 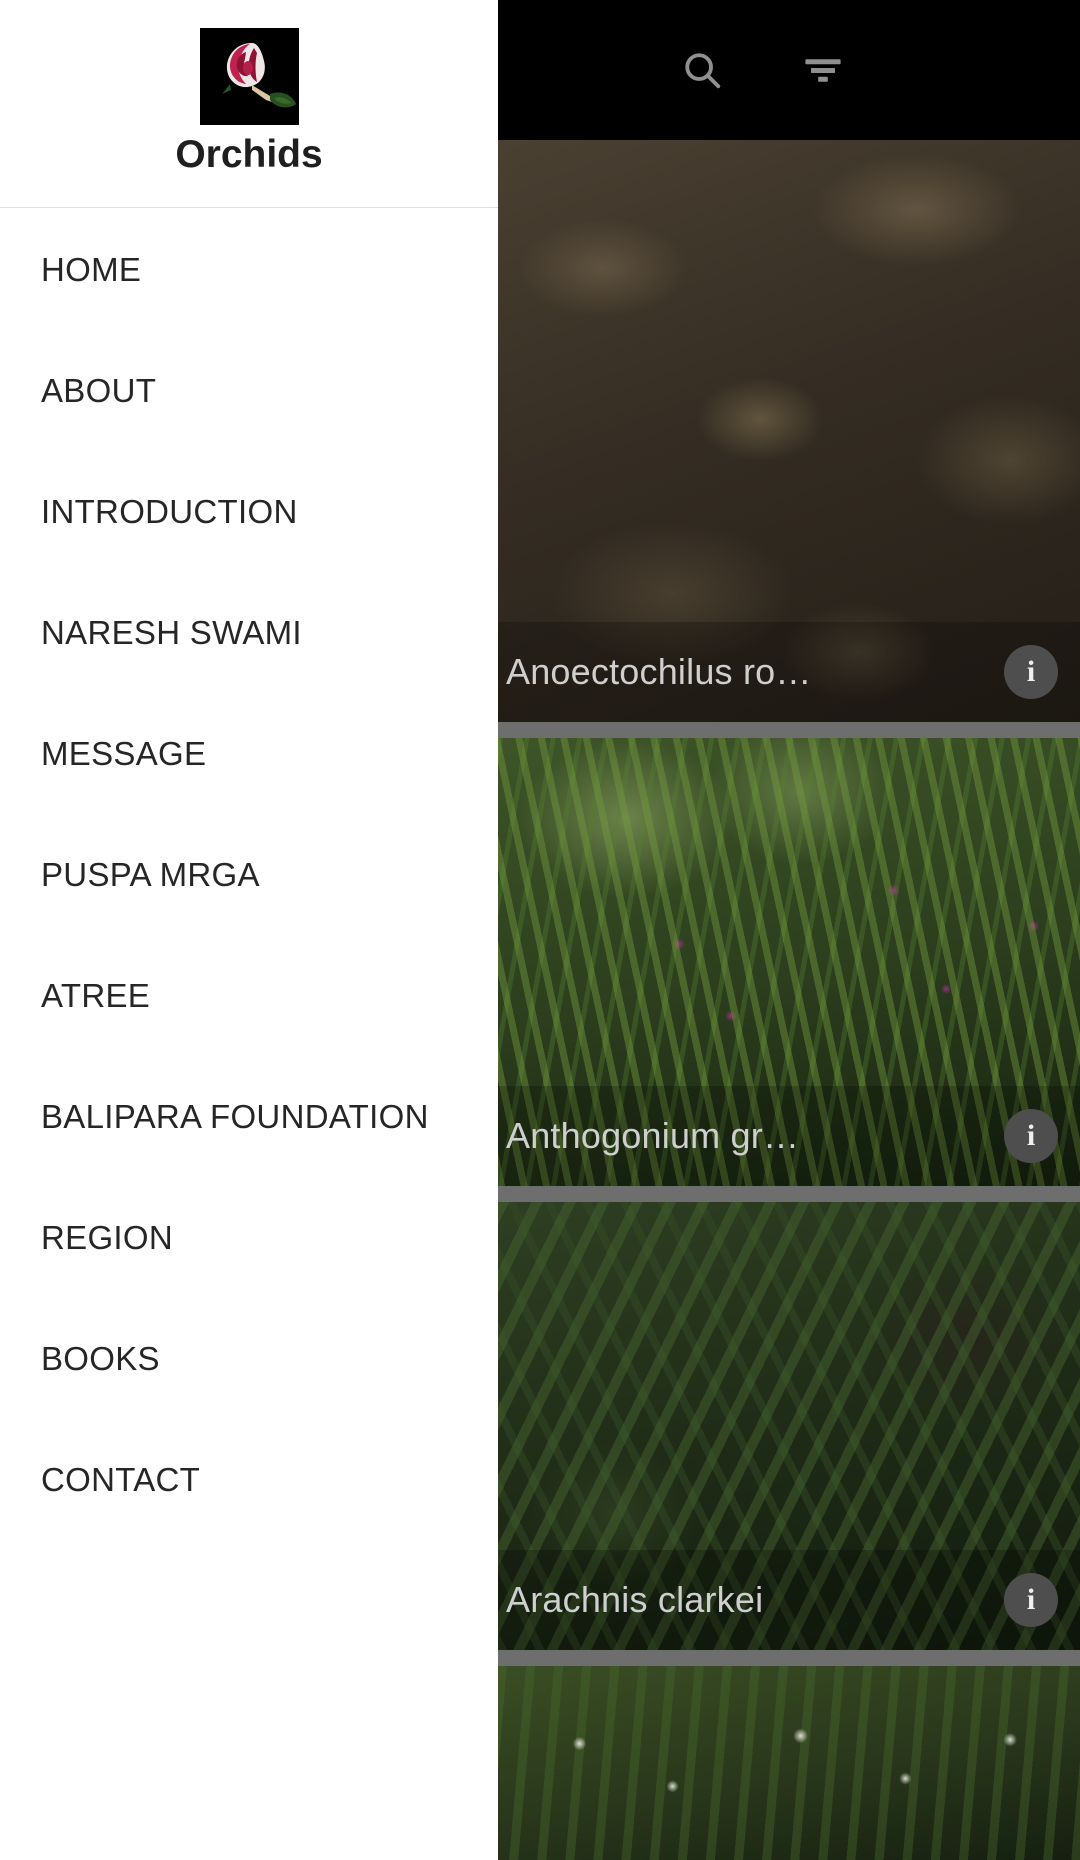 What do you see at coordinates (121, 1479) in the screenshot?
I see `menu-item-label: CONTACT` at bounding box center [121, 1479].